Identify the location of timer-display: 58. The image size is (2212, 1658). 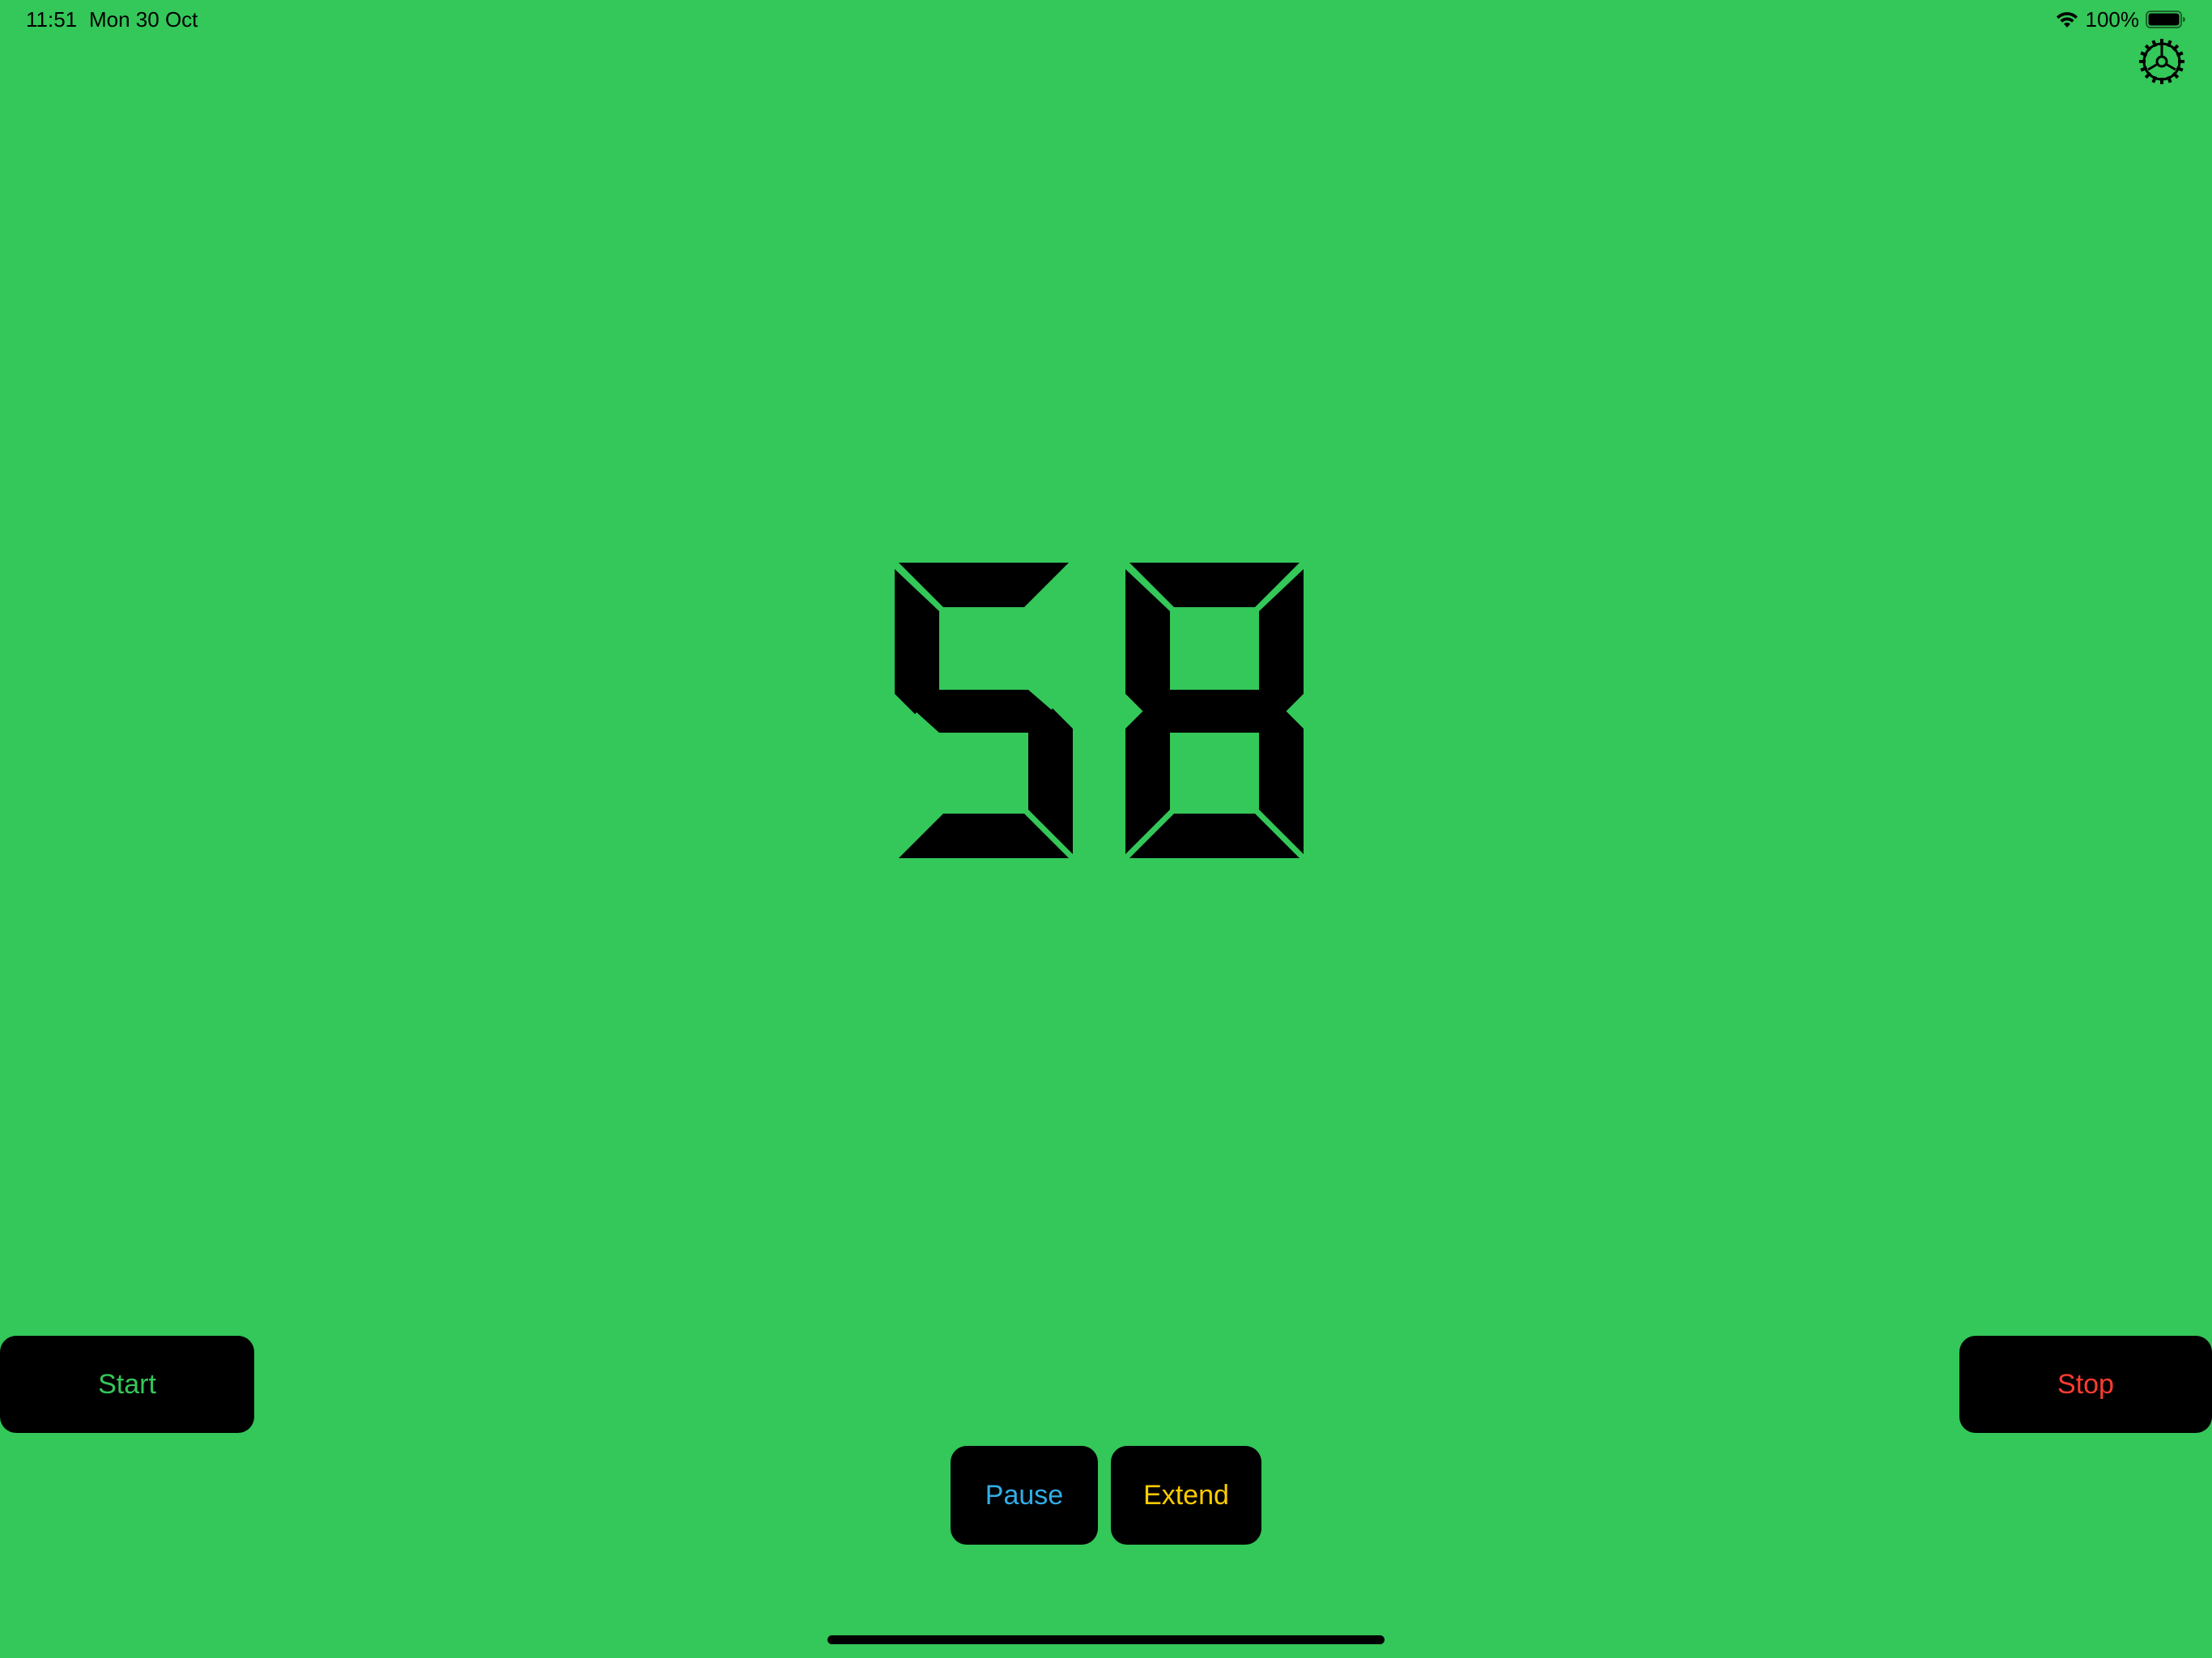
(1099, 710).